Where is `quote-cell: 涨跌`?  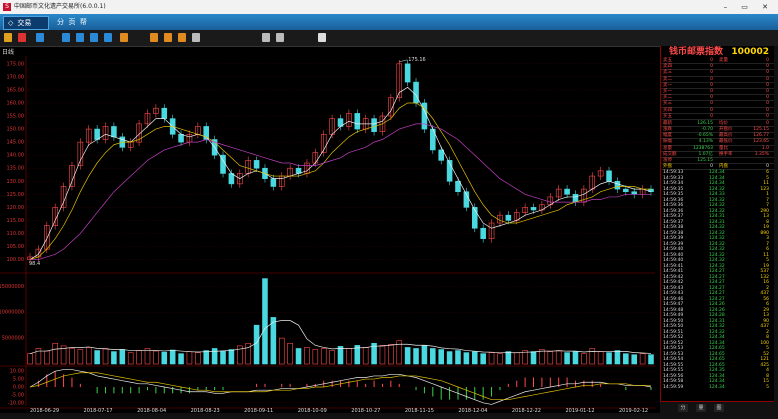
quote-cell: 涨跌 is located at coordinates (667, 130).